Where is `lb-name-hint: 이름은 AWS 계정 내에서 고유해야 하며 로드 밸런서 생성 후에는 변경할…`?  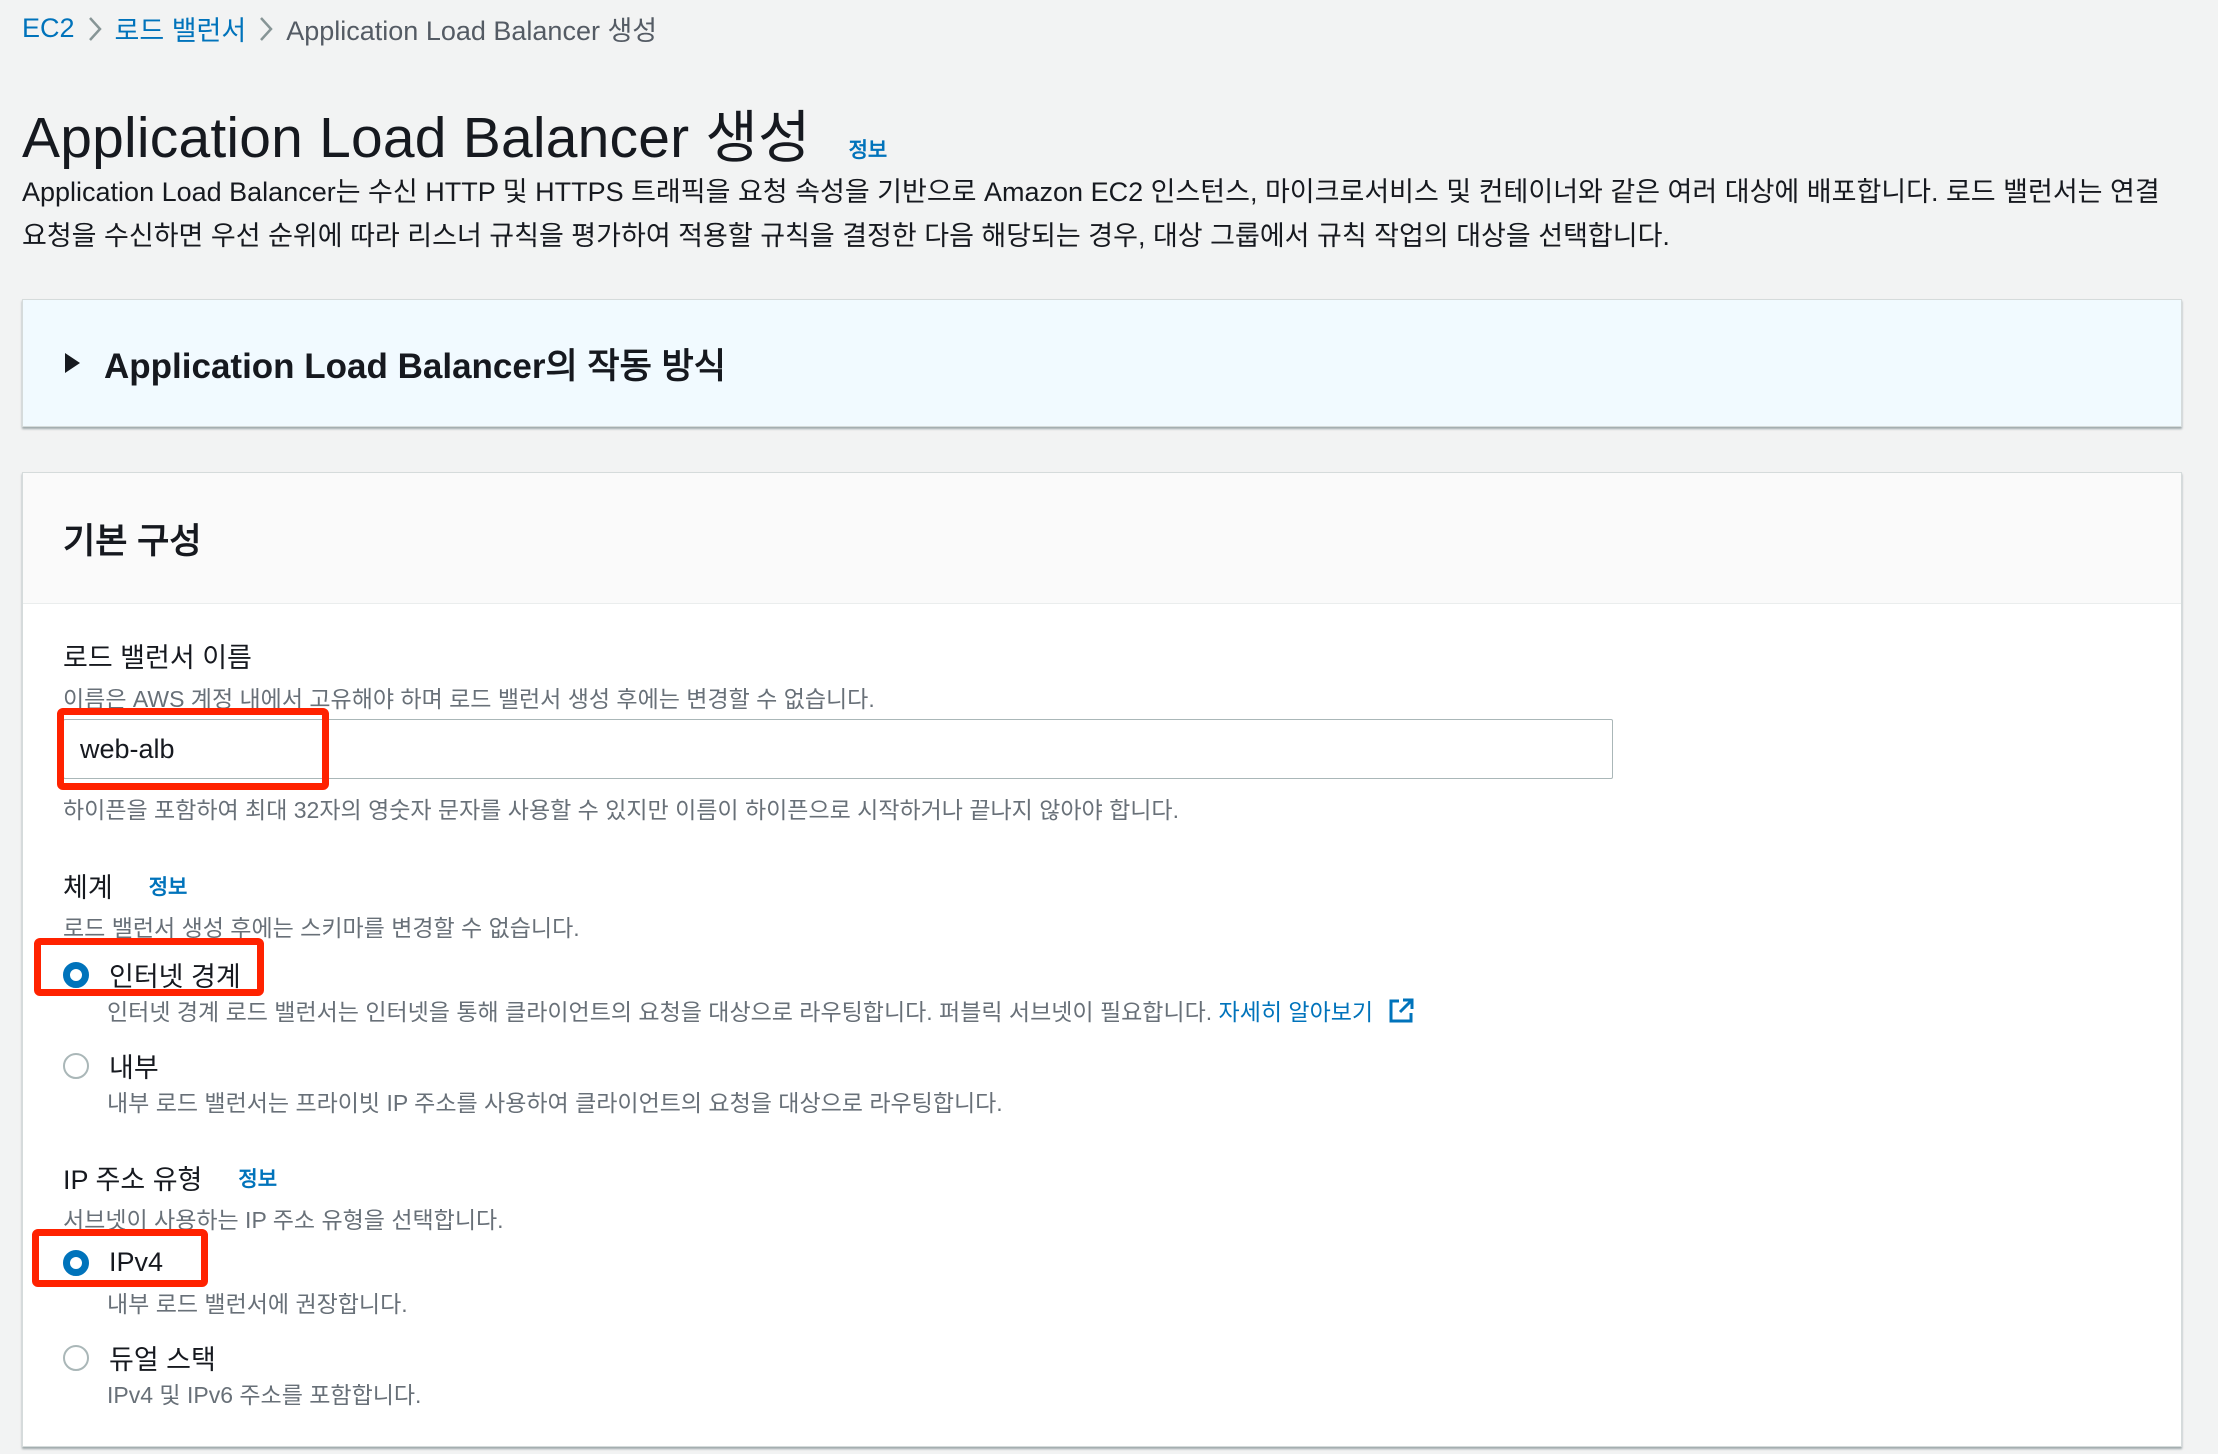 lb-name-hint: 이름은 AWS 계정 내에서 고유해야 하며 로드 밸런서 생성 후에는 변경할… is located at coordinates (469, 699).